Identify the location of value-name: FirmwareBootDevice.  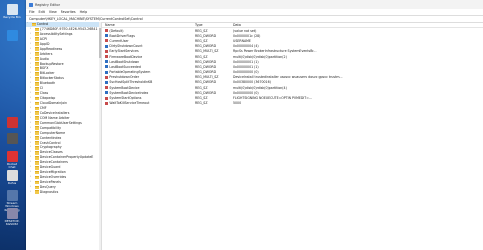
(126, 56).